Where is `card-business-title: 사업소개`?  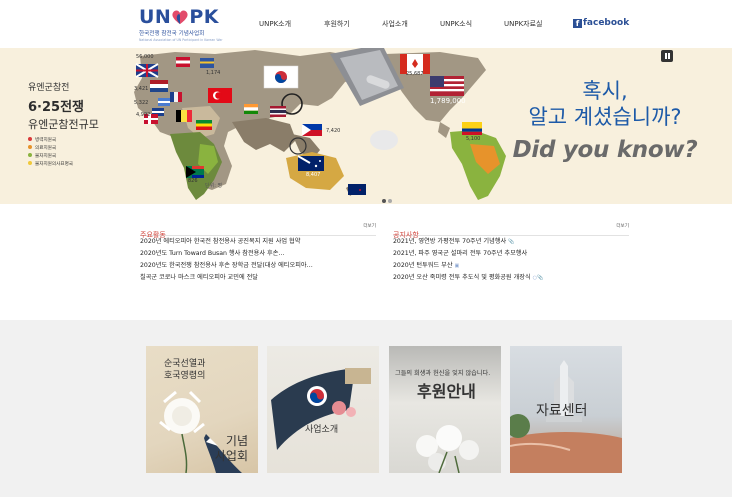
card-business-title: 사업소개 is located at coordinates (322, 430).